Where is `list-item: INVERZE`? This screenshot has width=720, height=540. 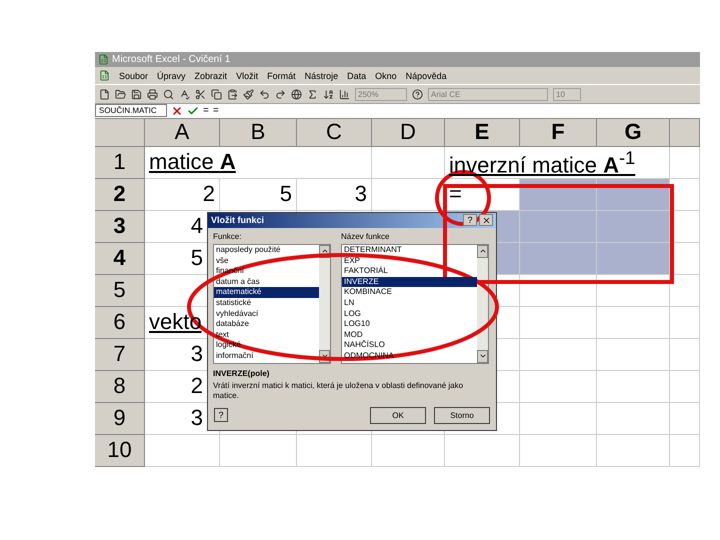 list-item: INVERZE is located at coordinates (409, 282).